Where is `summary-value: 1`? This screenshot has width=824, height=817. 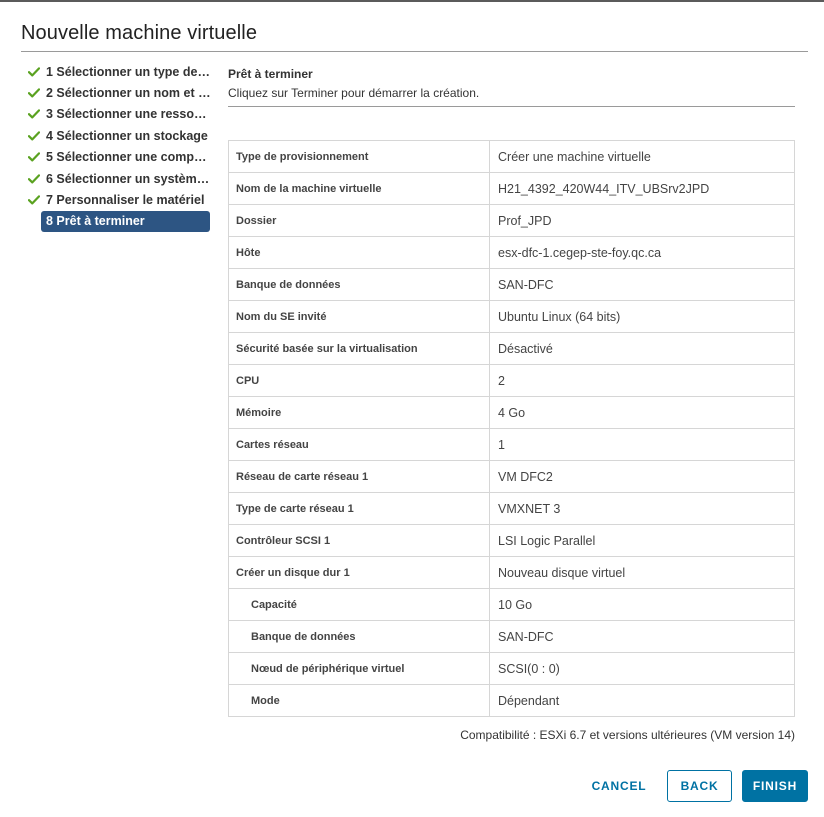 summary-value: 1 is located at coordinates (642, 444).